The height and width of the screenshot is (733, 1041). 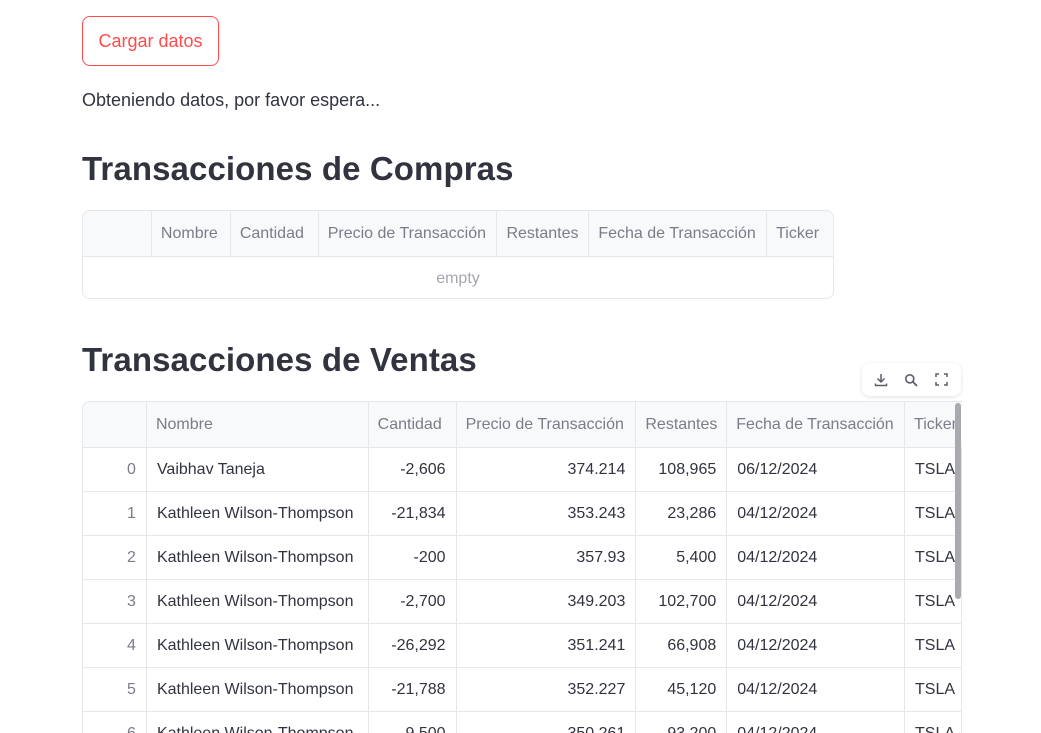 I want to click on cell-precio: 352.227, so click(x=547, y=689).